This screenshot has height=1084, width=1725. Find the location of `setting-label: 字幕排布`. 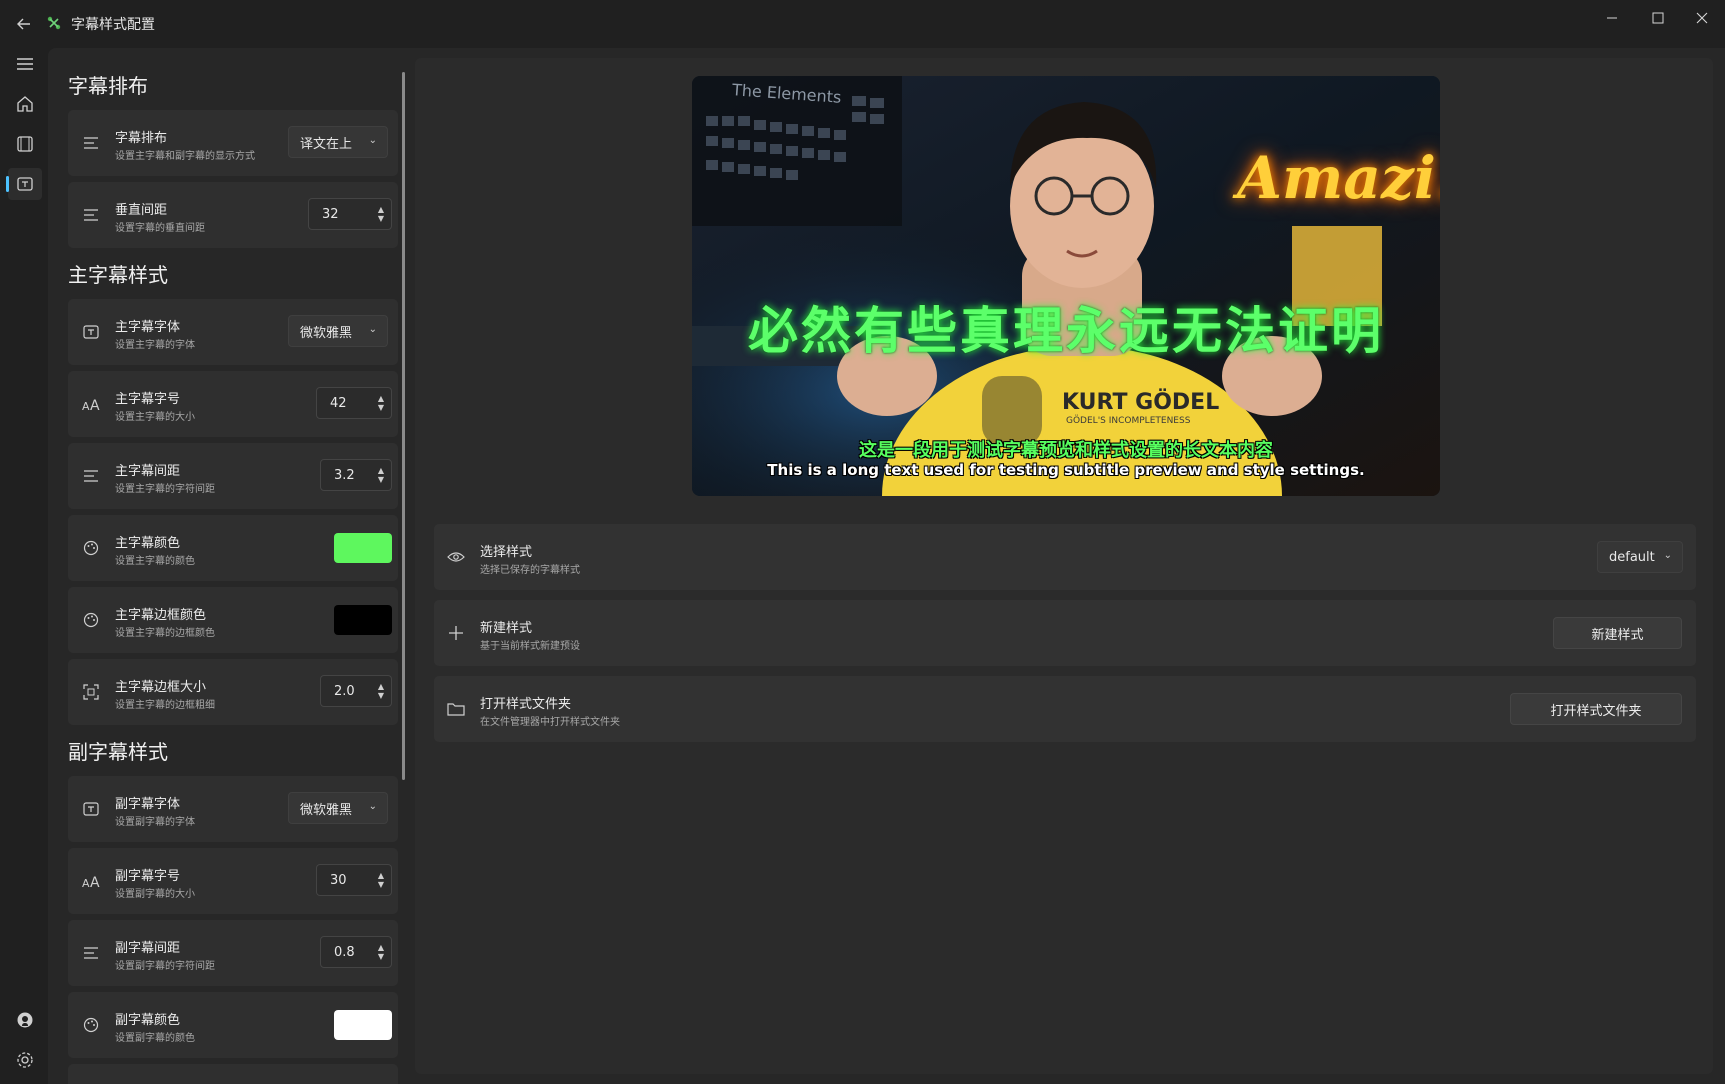

setting-label: 字幕排布 is located at coordinates (141, 138).